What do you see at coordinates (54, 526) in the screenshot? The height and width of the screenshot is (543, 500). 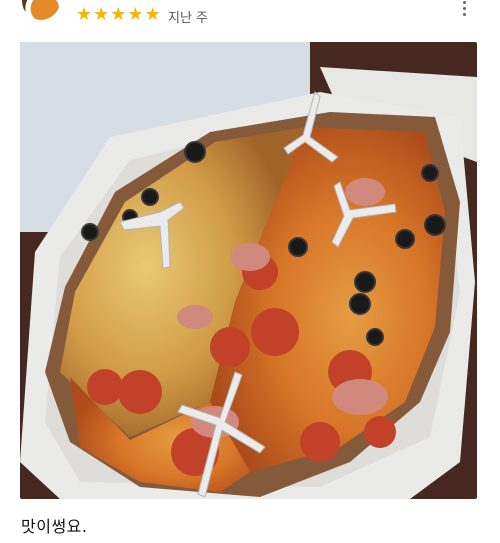 I see `review-text: 맛이썽요.` at bounding box center [54, 526].